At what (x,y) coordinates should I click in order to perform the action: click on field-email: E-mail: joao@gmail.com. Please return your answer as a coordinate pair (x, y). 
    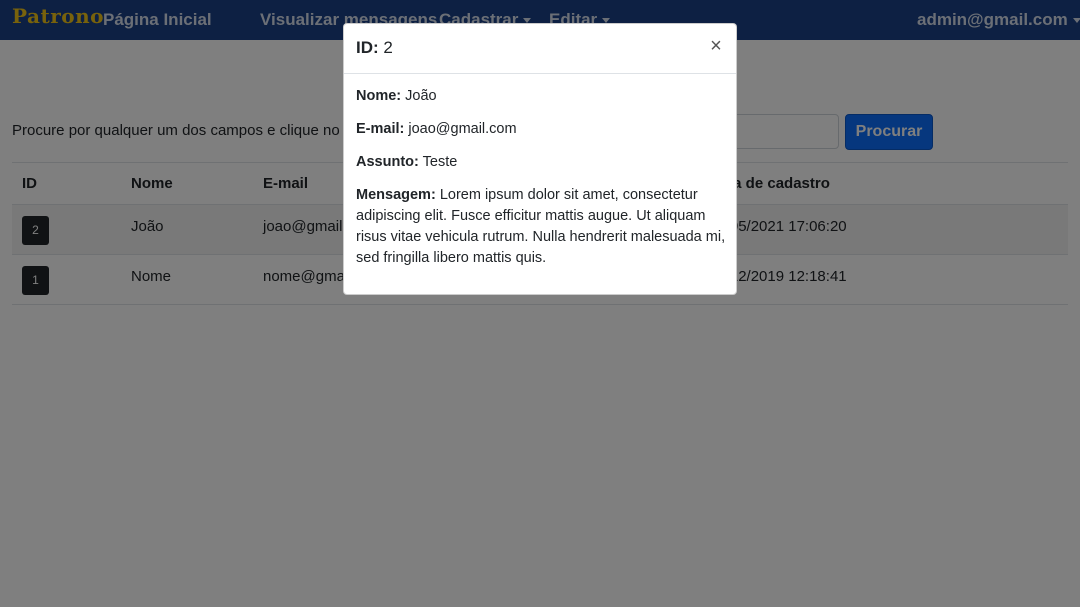
    Looking at the image, I should click on (541, 129).